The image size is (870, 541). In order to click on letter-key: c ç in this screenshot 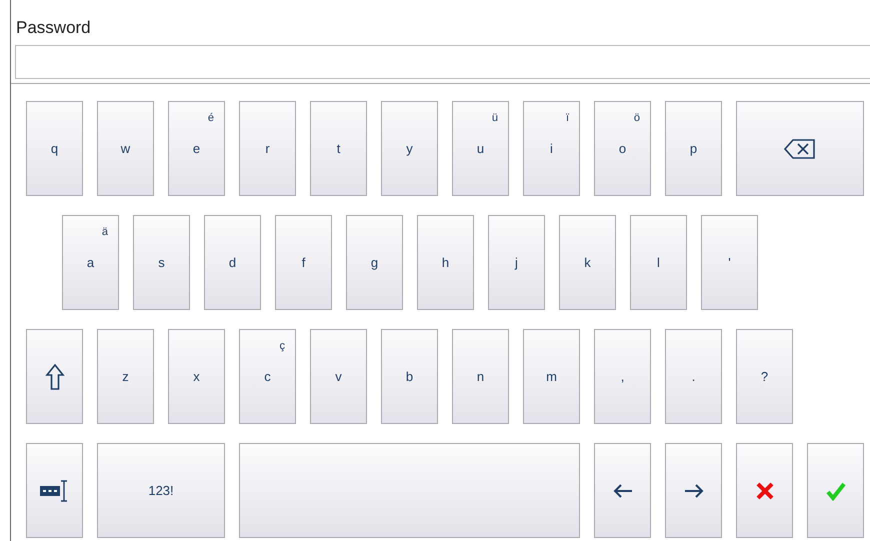, I will do `click(267, 376)`.